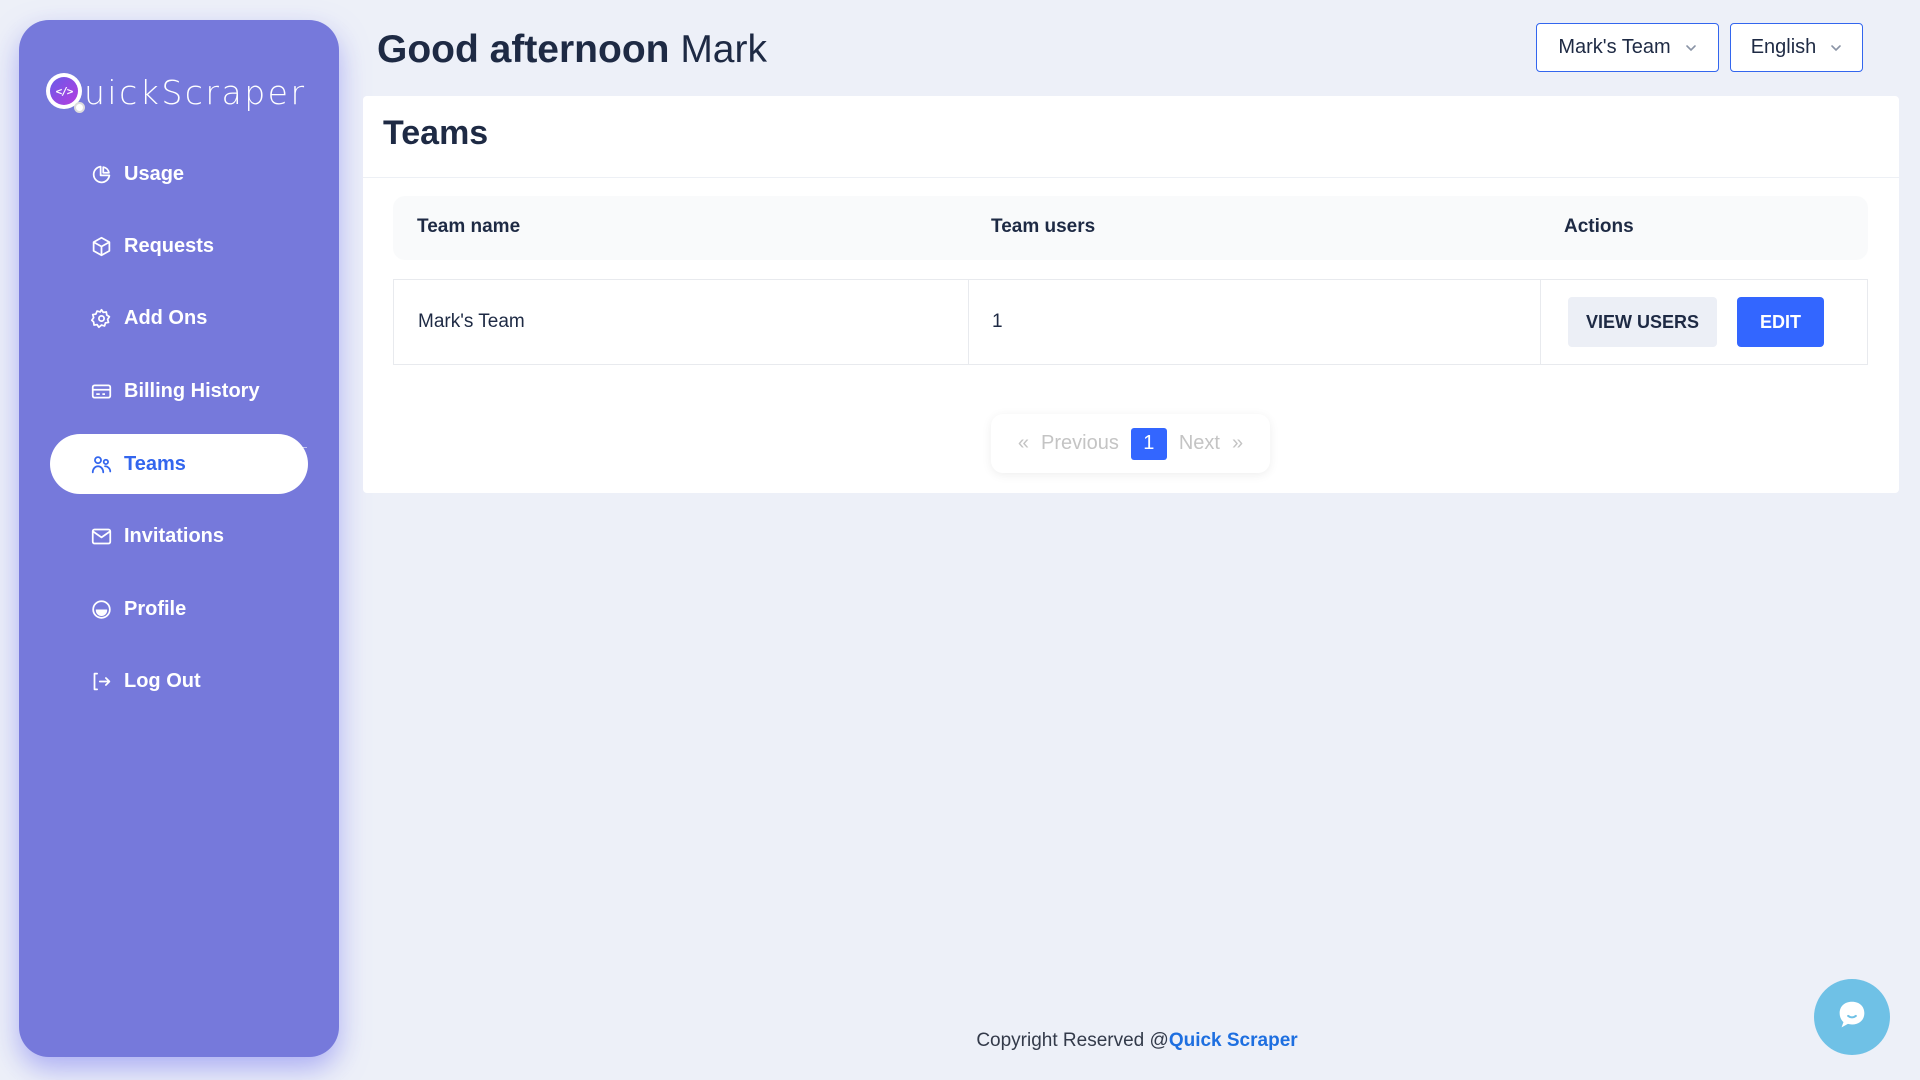 The image size is (1920, 1080). What do you see at coordinates (101, 391) in the screenshot?
I see `credit-card-icon` at bounding box center [101, 391].